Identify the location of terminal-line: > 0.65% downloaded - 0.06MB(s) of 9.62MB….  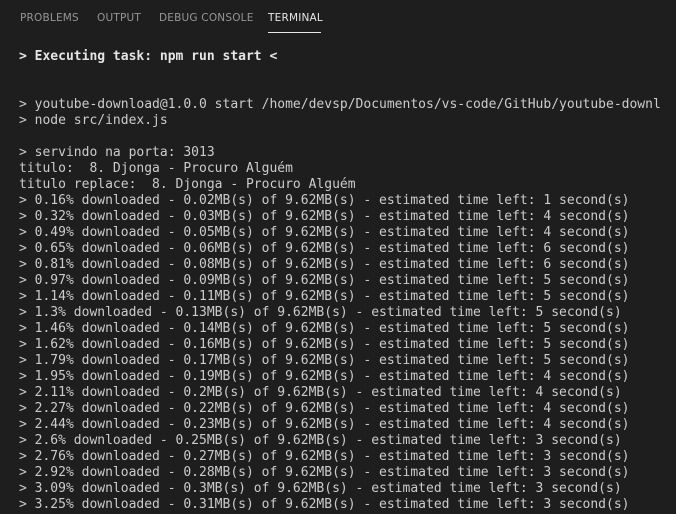
(324, 248).